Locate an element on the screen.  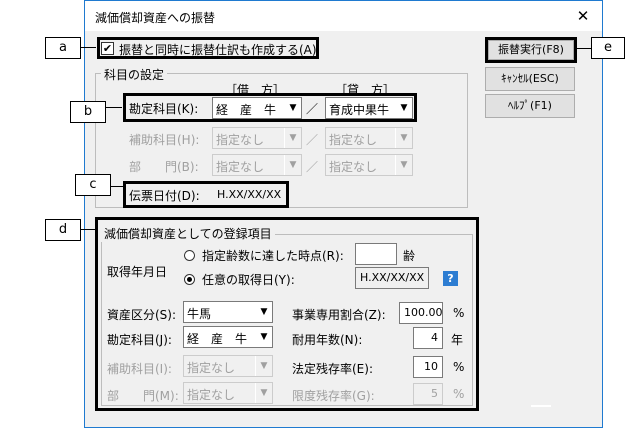
business-ratio-input: 100.00 is located at coordinates (421, 313).